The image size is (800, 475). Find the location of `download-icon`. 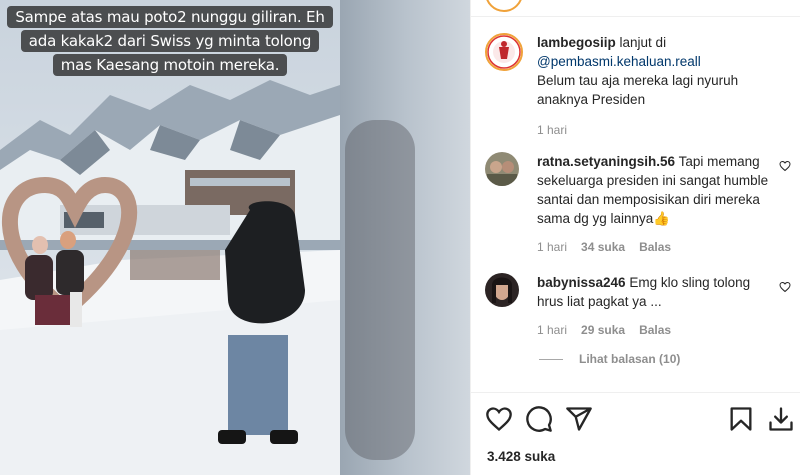

download-icon is located at coordinates (781, 419).